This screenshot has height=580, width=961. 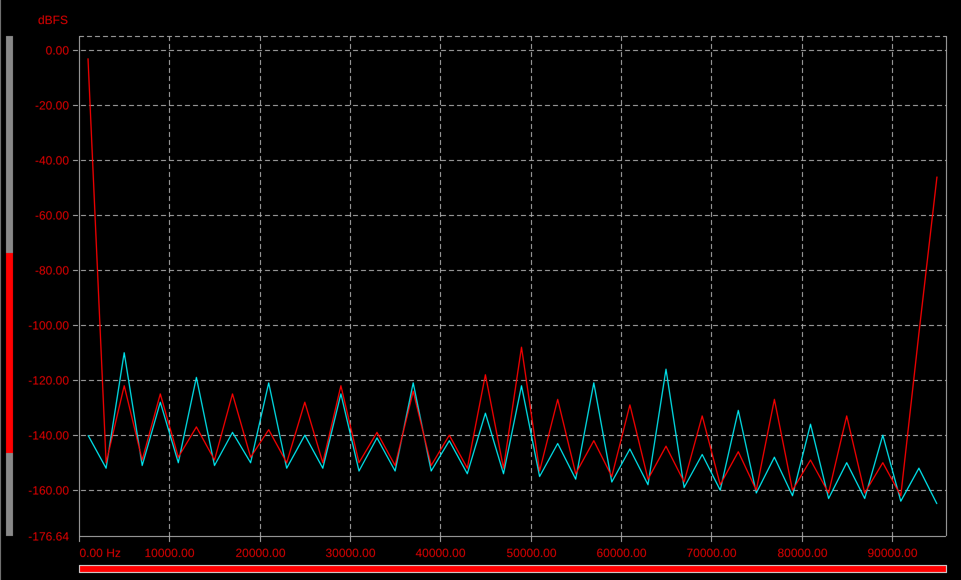 I want to click on y-tick-label: -40.00, so click(x=51, y=161).